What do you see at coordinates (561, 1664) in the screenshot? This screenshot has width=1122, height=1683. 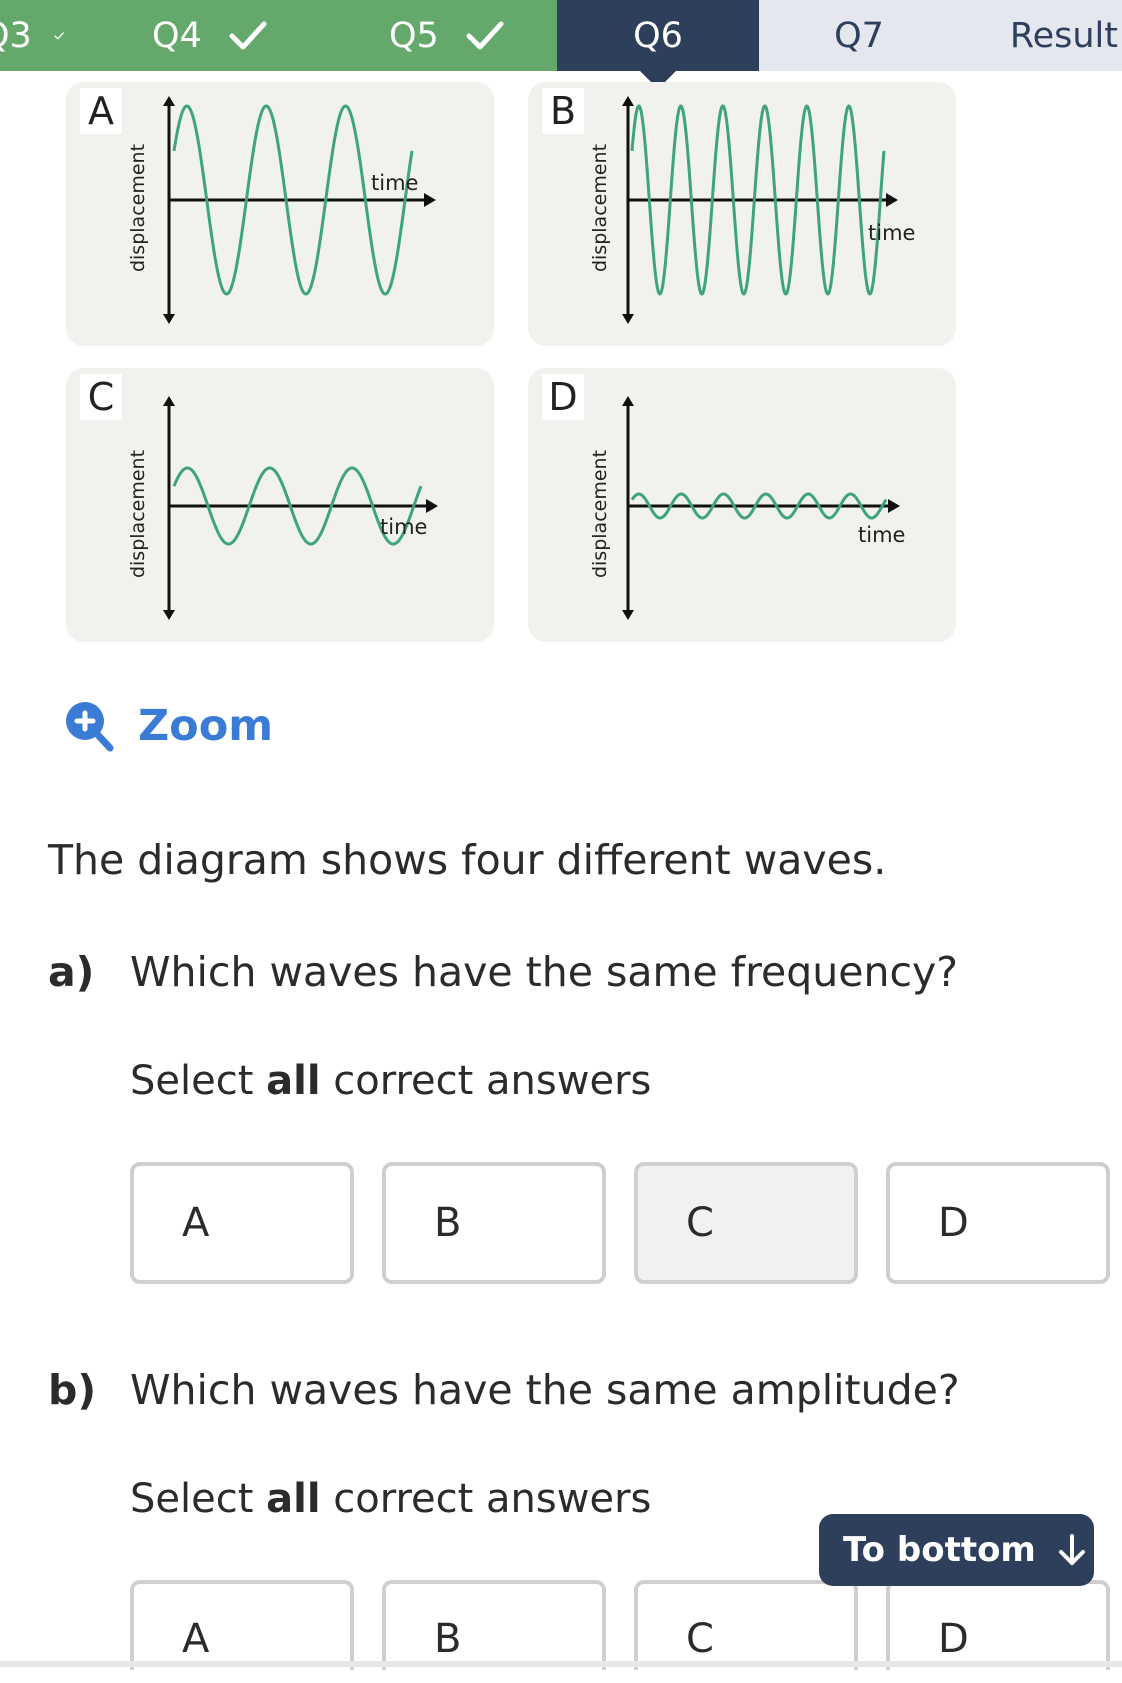 I see `bottom-divider` at bounding box center [561, 1664].